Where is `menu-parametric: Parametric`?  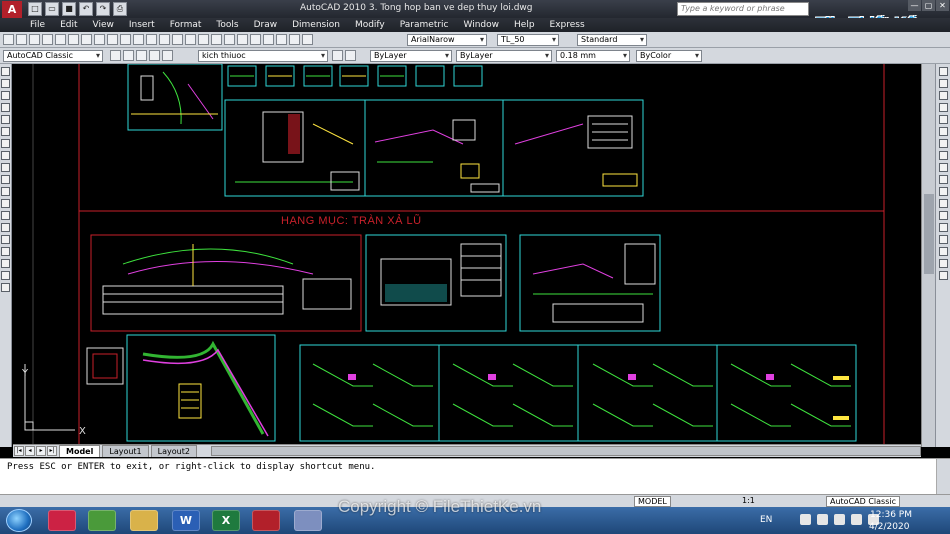 menu-parametric: Parametric is located at coordinates (424, 25).